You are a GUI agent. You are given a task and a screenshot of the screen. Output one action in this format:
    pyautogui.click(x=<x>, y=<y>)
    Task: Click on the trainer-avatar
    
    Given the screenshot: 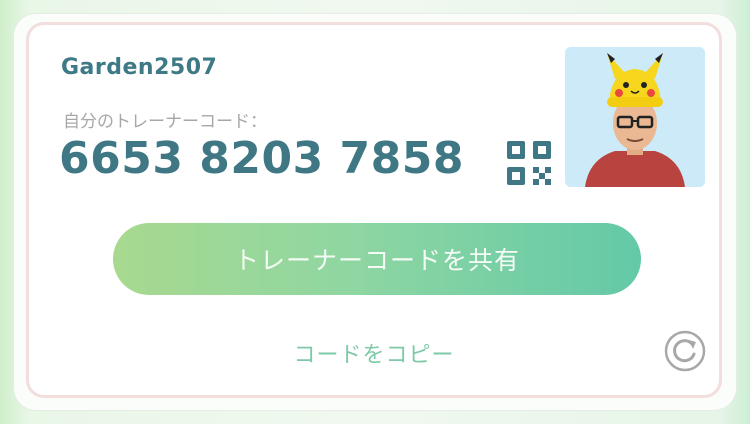 What is the action you would take?
    pyautogui.click(x=635, y=117)
    